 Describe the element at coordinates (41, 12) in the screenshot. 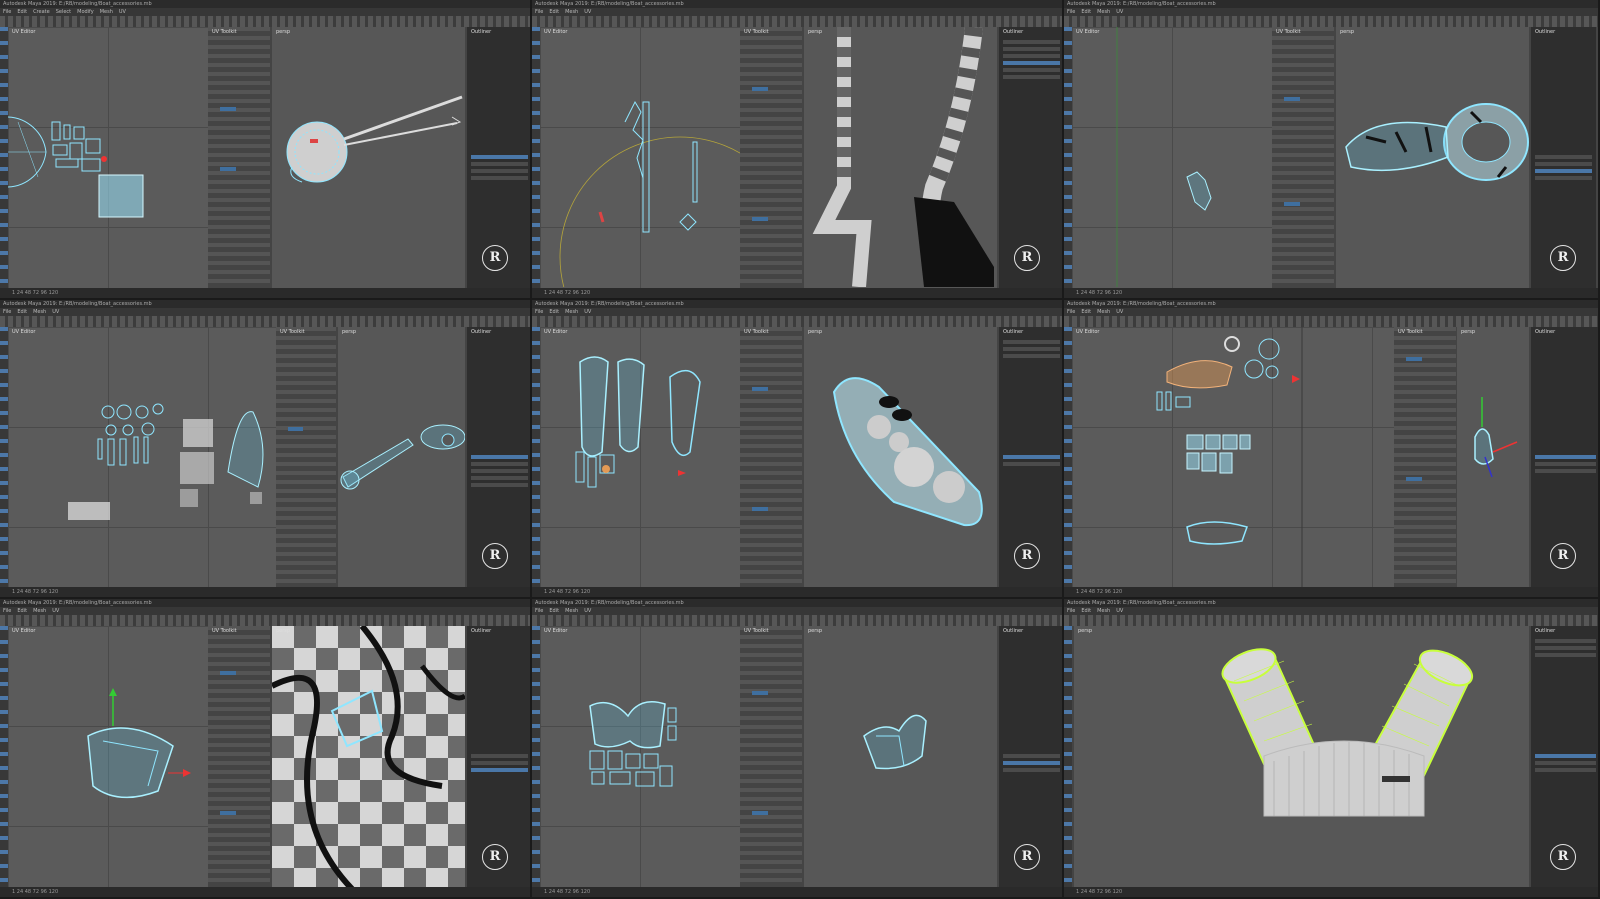

I see `menu-create: Create` at that location.